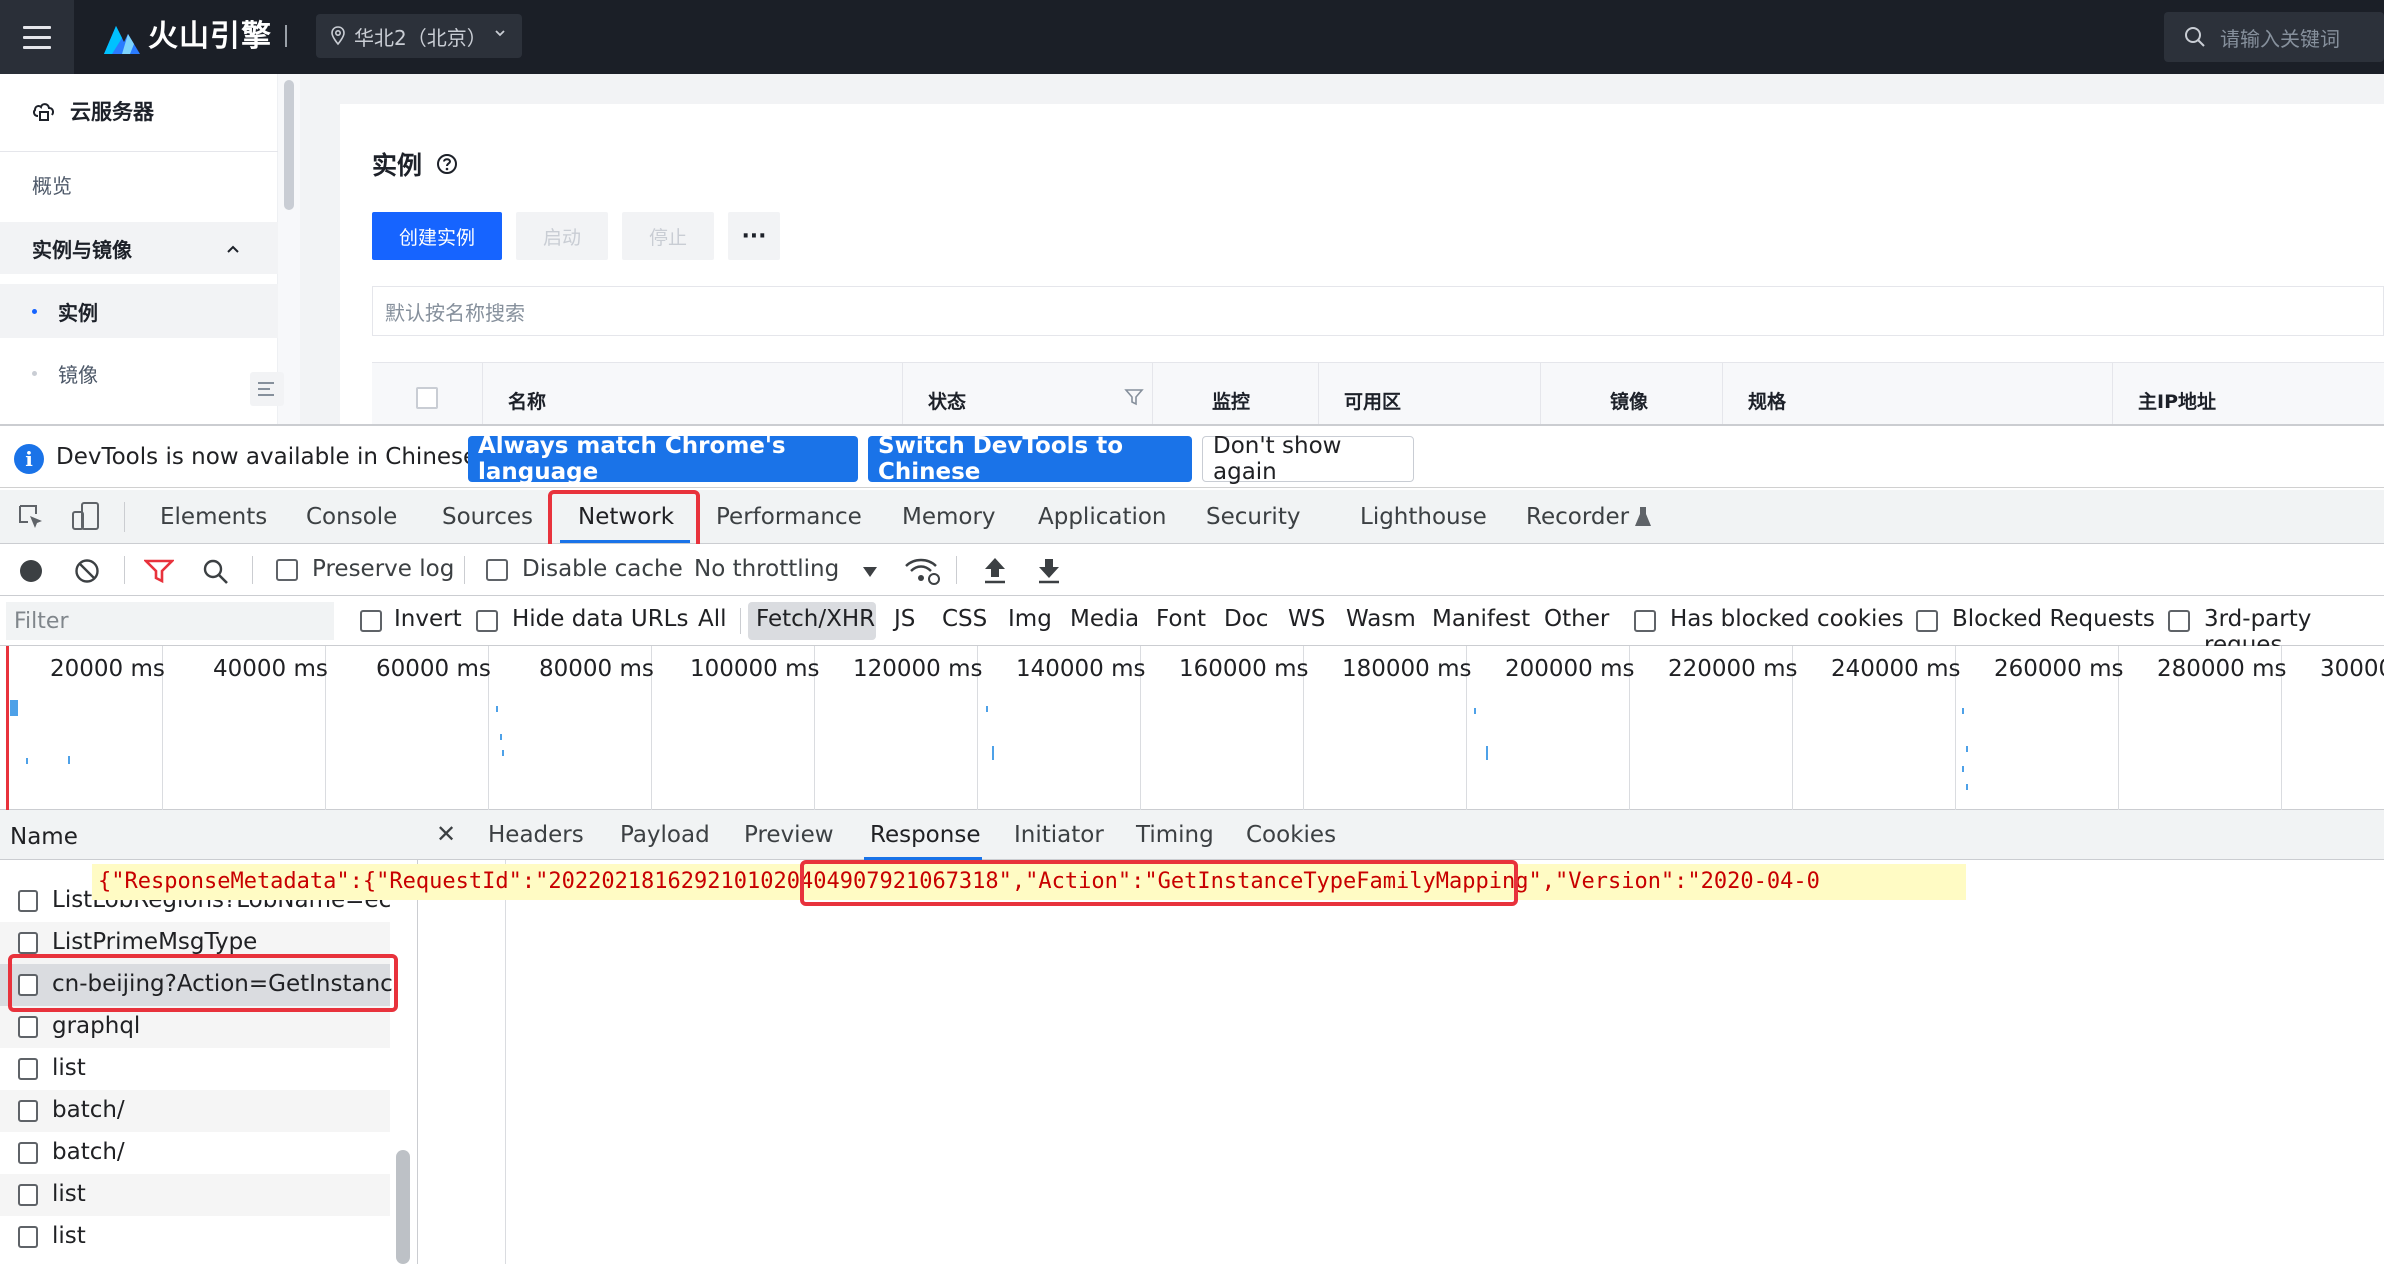 This screenshot has width=2384, height=1264. What do you see at coordinates (371, 621) in the screenshot?
I see `invert-checkbox` at bounding box center [371, 621].